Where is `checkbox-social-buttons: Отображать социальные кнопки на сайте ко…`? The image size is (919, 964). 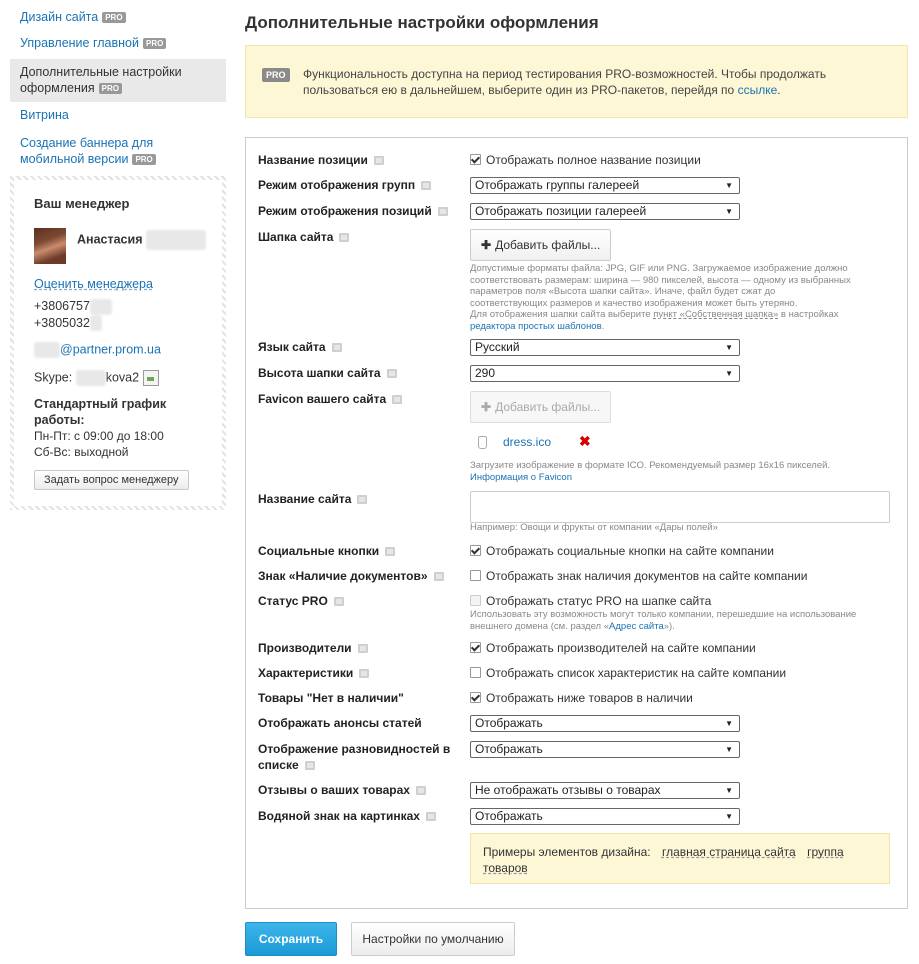
checkbox-social-buttons: Отображать социальные кнопки на сайте ко… is located at coordinates (622, 551).